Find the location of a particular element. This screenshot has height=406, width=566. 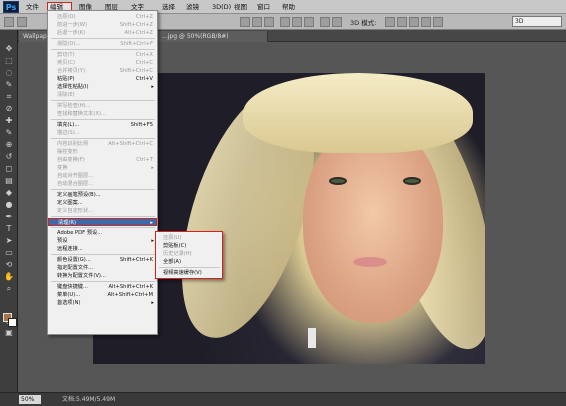

menu-item-label: 剪切(T) is located at coordinates (66, 55).